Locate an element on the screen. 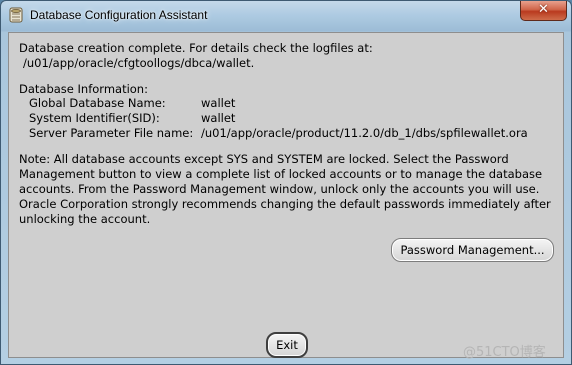  close-button: ✕ is located at coordinates (543, 11).